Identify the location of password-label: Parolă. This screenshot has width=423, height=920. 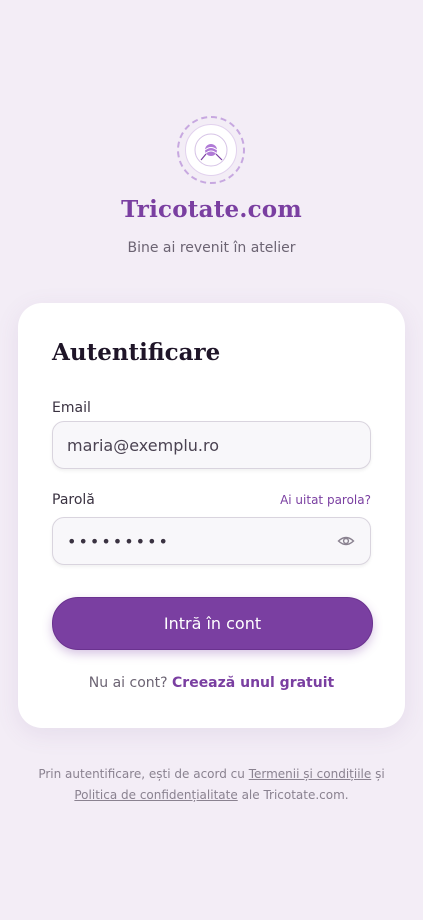
(73, 500).